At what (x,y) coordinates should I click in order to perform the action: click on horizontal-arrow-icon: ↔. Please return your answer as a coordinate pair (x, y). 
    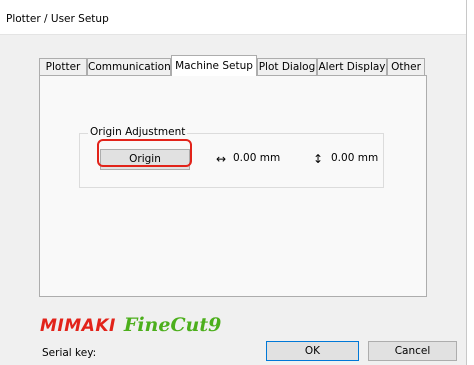
    Looking at the image, I should click on (221, 159).